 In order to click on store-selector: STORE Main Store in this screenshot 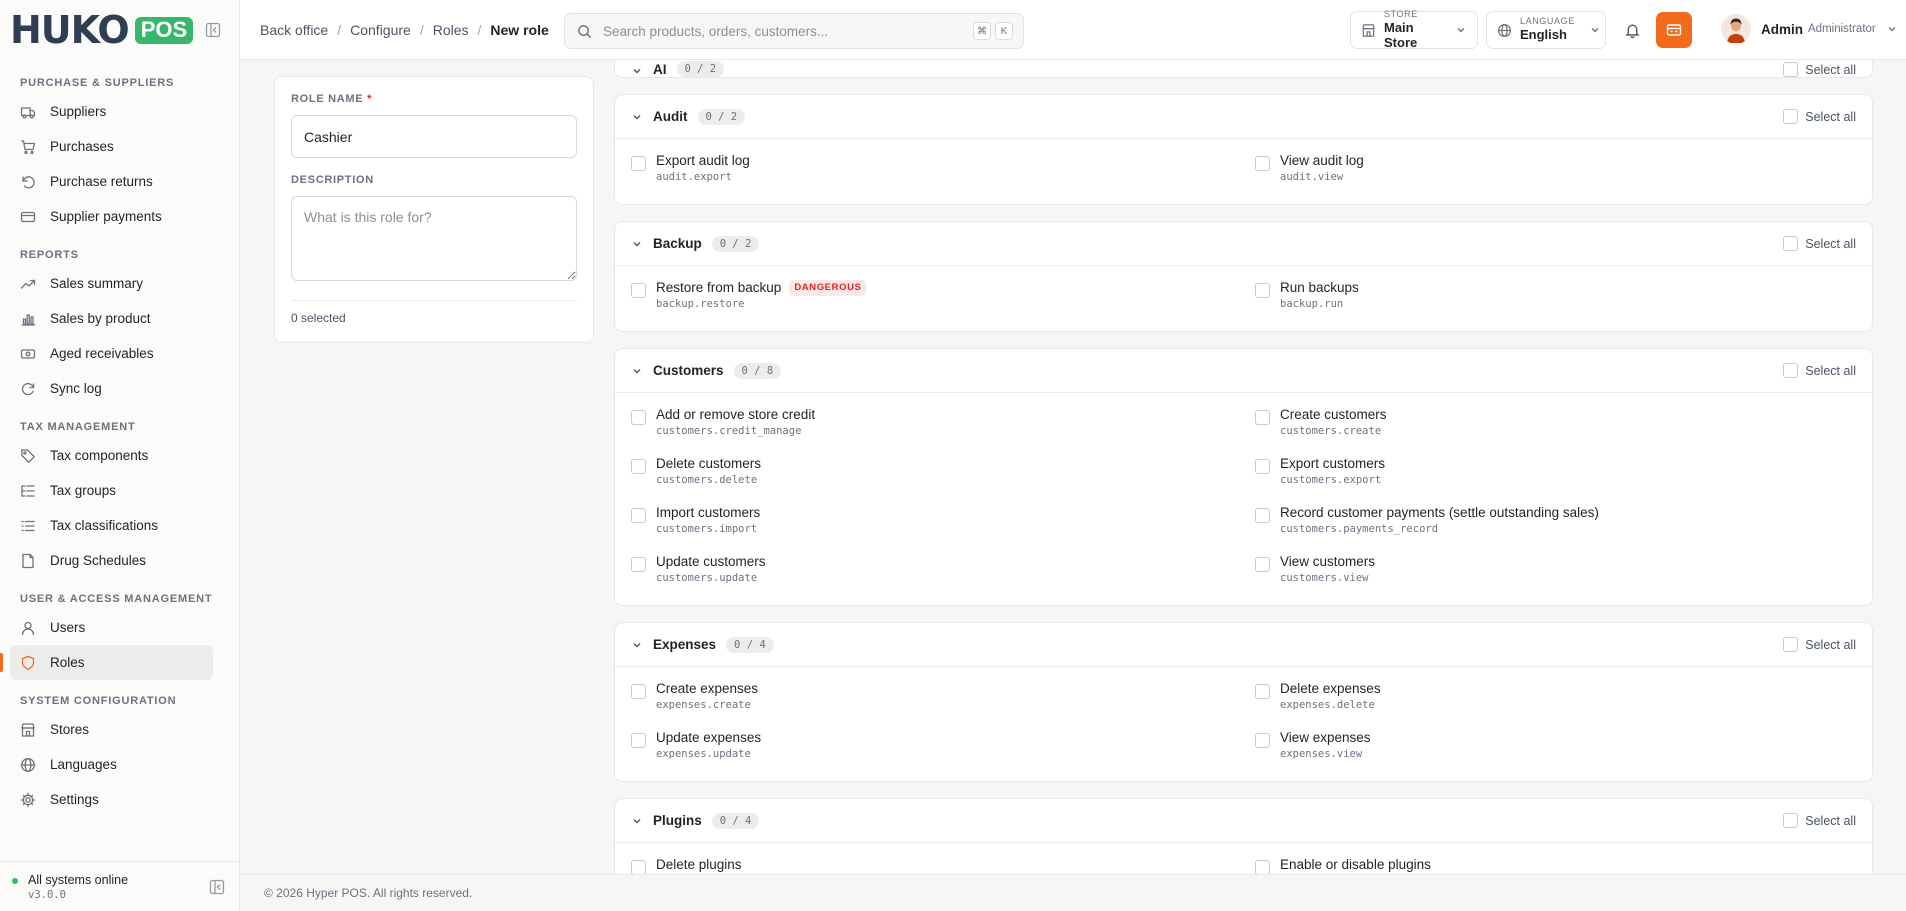, I will do `click(1414, 29)`.